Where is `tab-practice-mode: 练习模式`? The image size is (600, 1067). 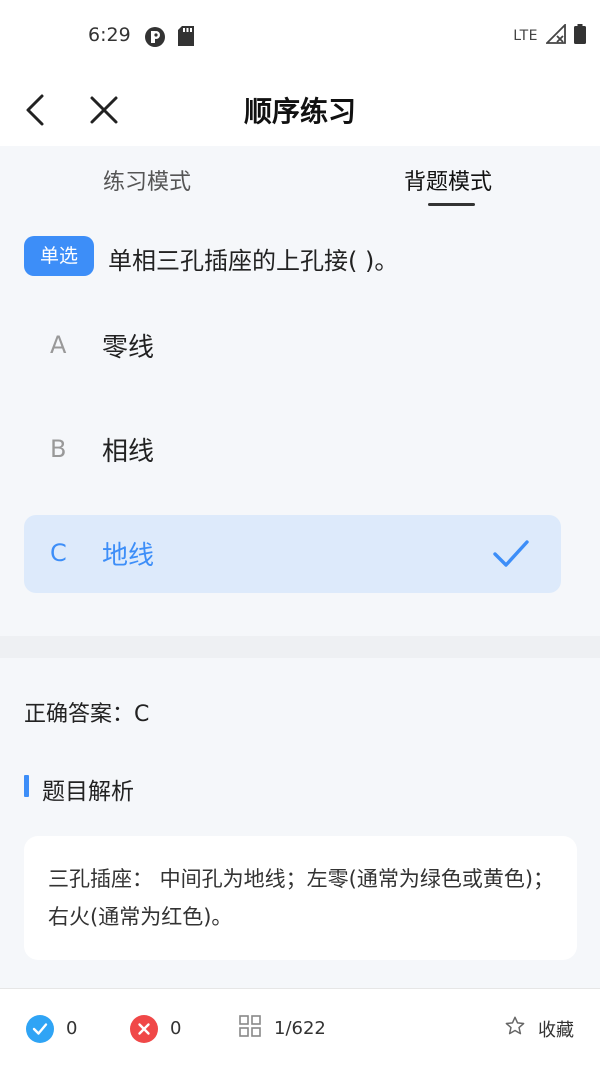 tab-practice-mode: 练习模式 is located at coordinates (147, 180).